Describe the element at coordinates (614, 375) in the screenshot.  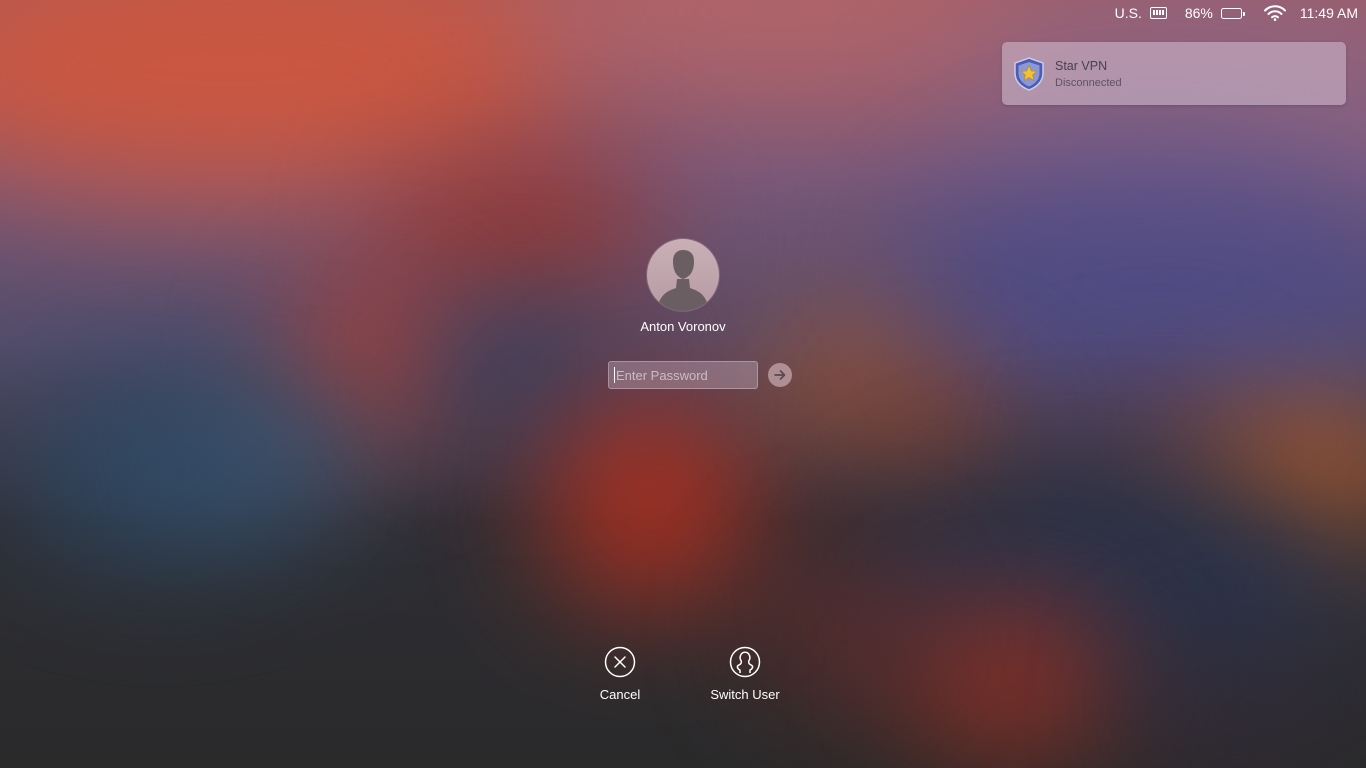
I see `text-cursor` at that location.